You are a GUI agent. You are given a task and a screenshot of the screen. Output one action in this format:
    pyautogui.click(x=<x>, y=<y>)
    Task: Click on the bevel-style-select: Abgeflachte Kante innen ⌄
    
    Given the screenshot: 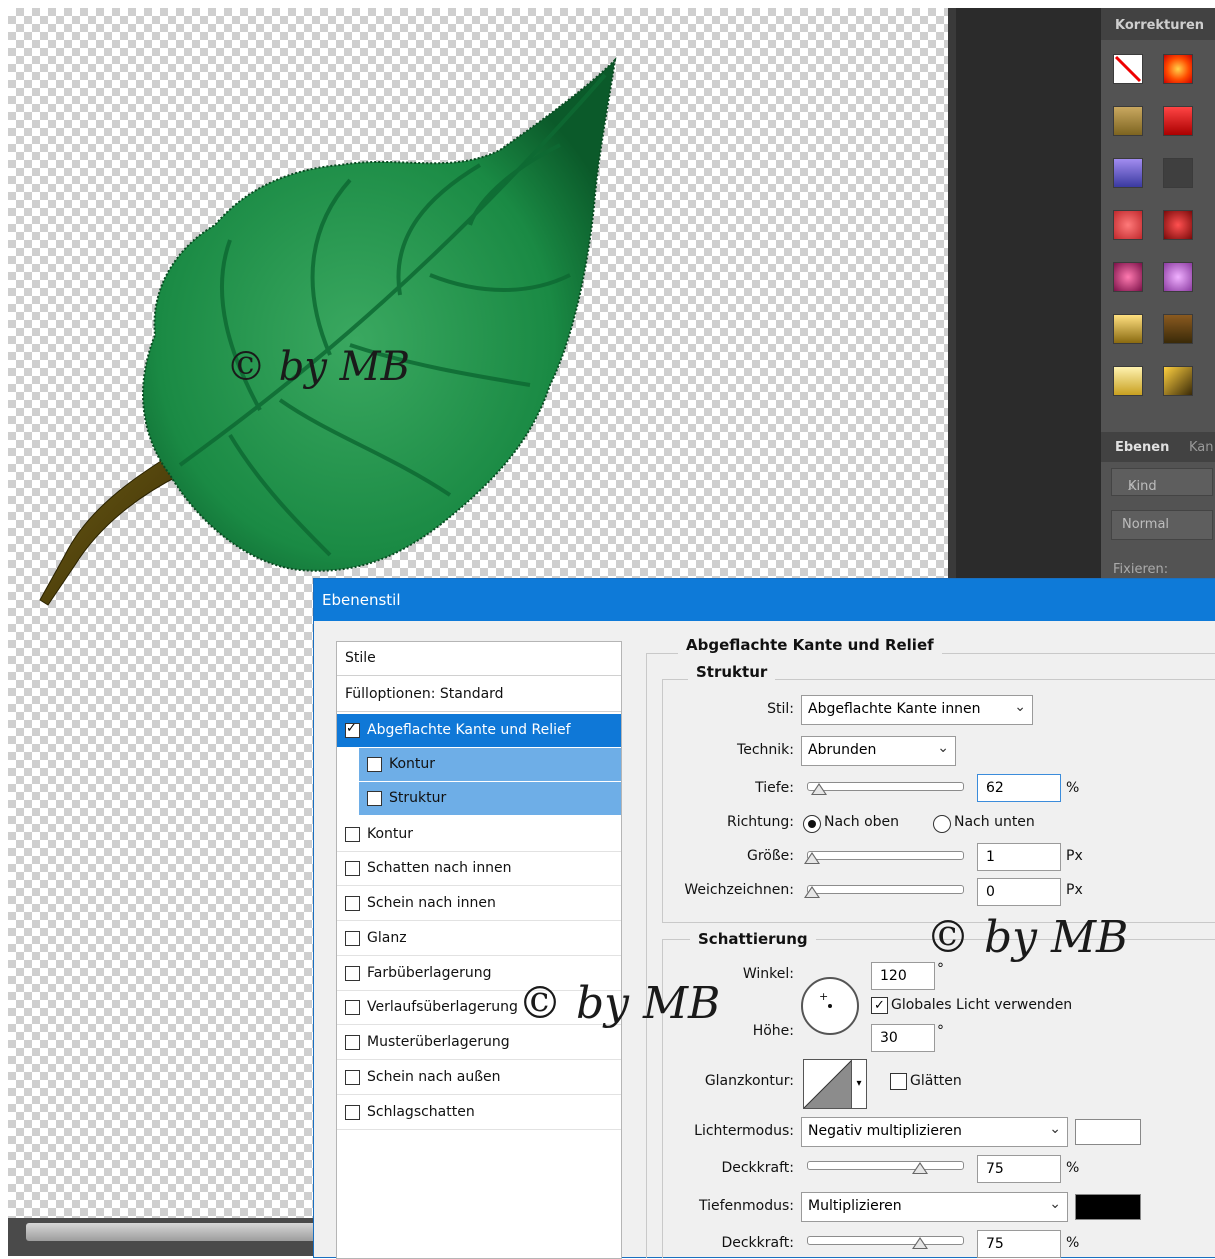 What is the action you would take?
    pyautogui.click(x=917, y=710)
    